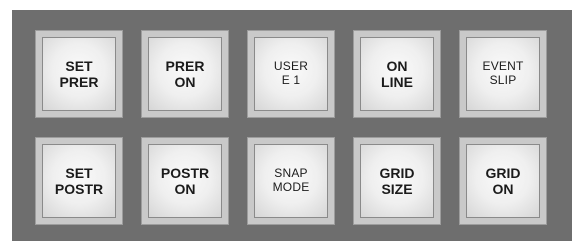 The image size is (572, 245). What do you see at coordinates (397, 189) in the screenshot?
I see `button-label-line2: SIZE` at bounding box center [397, 189].